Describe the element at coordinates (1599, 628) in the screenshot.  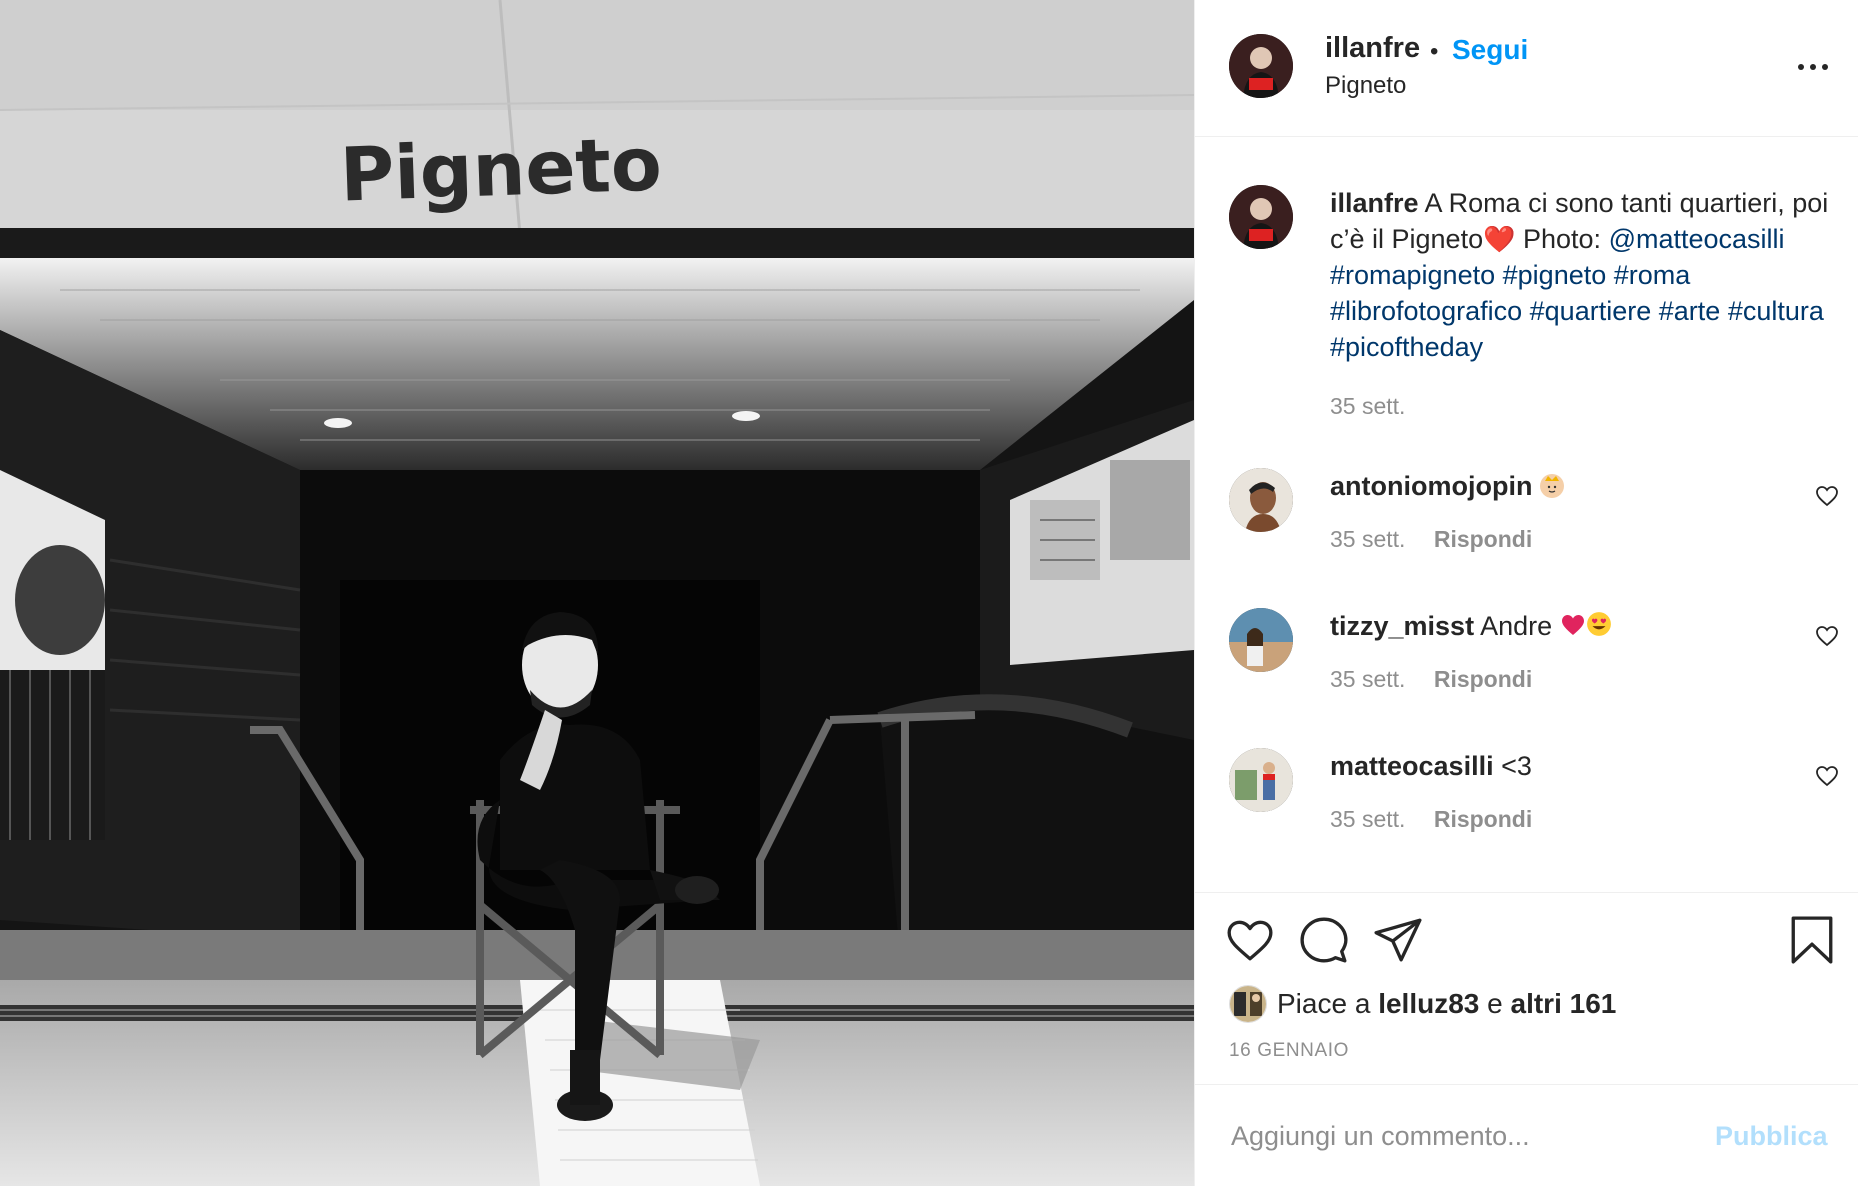
I see `heart-eyes-emoji` at that location.